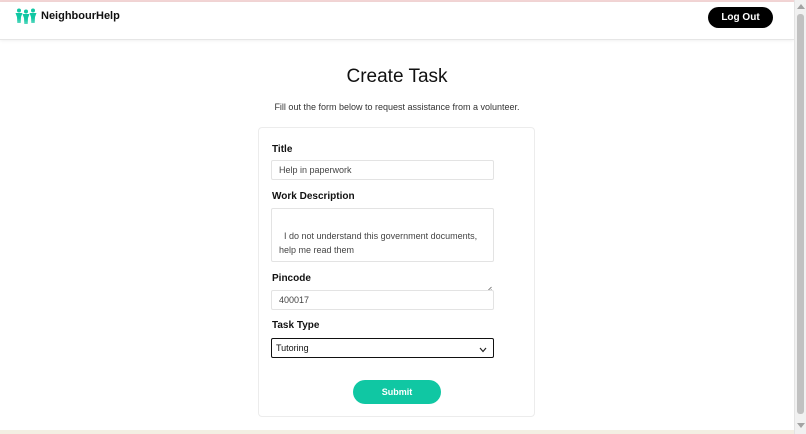  I want to click on brand-name: NeighbourHelp, so click(80, 16).